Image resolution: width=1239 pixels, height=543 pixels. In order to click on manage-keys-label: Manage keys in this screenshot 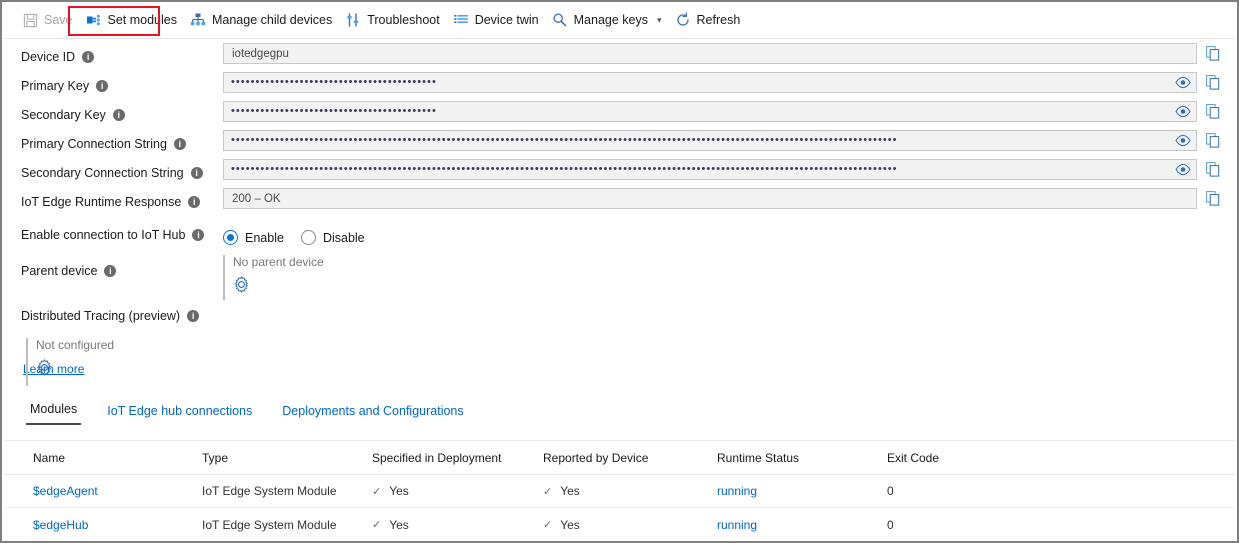, I will do `click(610, 20)`.